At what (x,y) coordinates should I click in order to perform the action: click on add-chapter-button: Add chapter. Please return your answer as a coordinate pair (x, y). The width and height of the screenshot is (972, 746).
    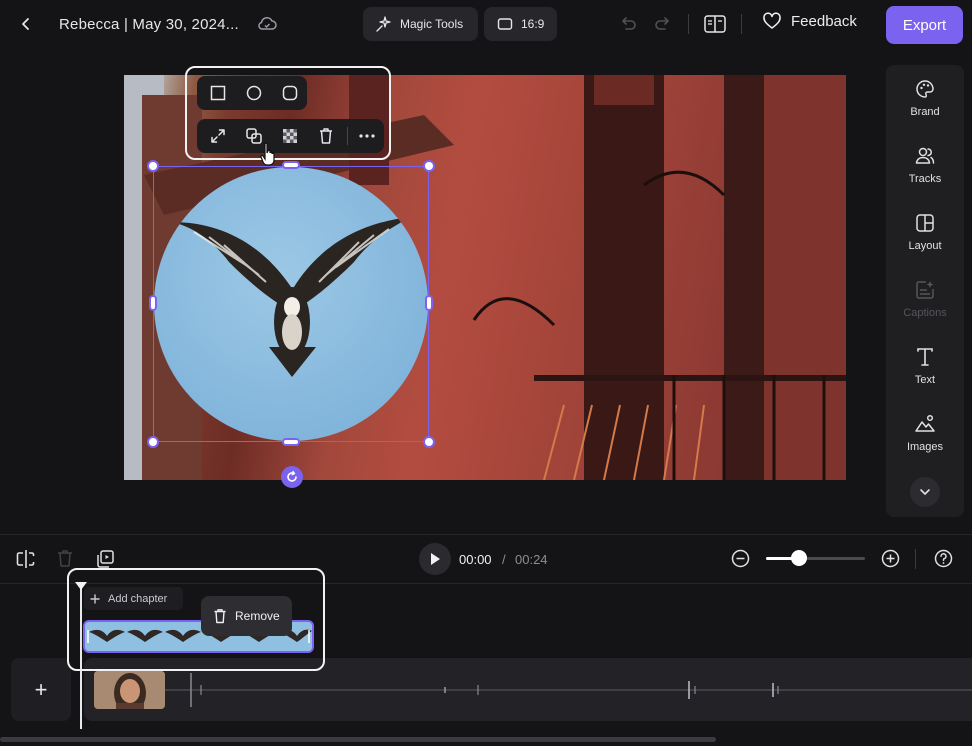
    Looking at the image, I should click on (133, 598).